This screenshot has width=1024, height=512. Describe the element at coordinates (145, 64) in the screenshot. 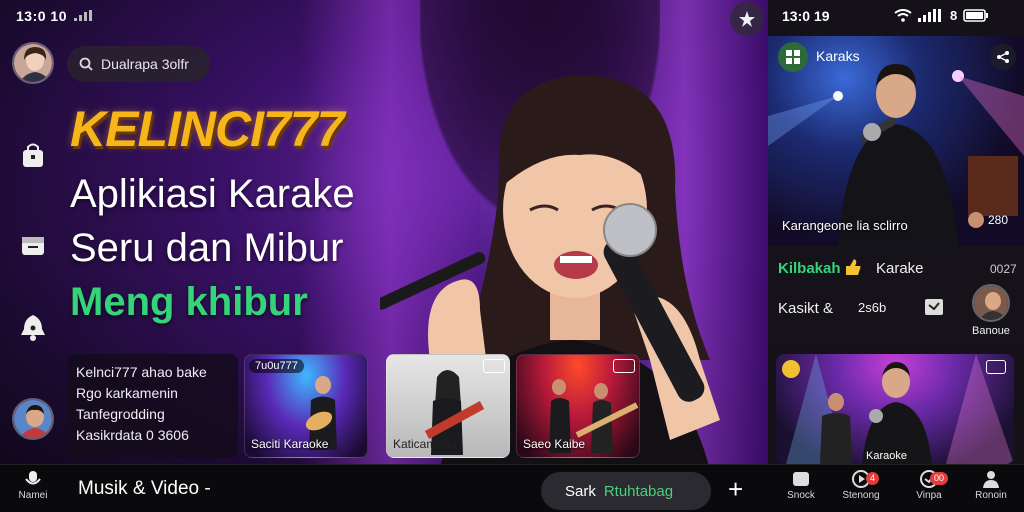

I see `search-pill-label: Dualrapa 3olfr` at that location.